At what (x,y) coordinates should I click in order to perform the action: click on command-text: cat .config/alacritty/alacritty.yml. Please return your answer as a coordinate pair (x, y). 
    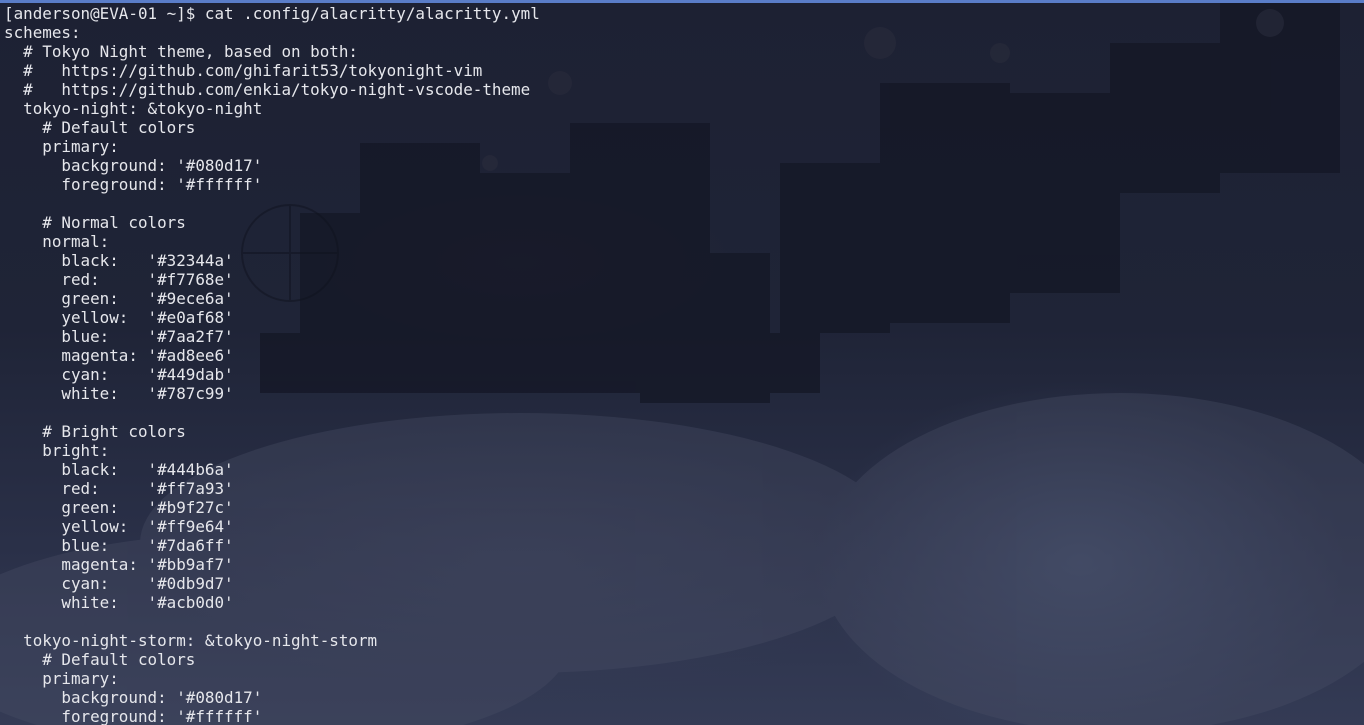
    Looking at the image, I should click on (372, 13).